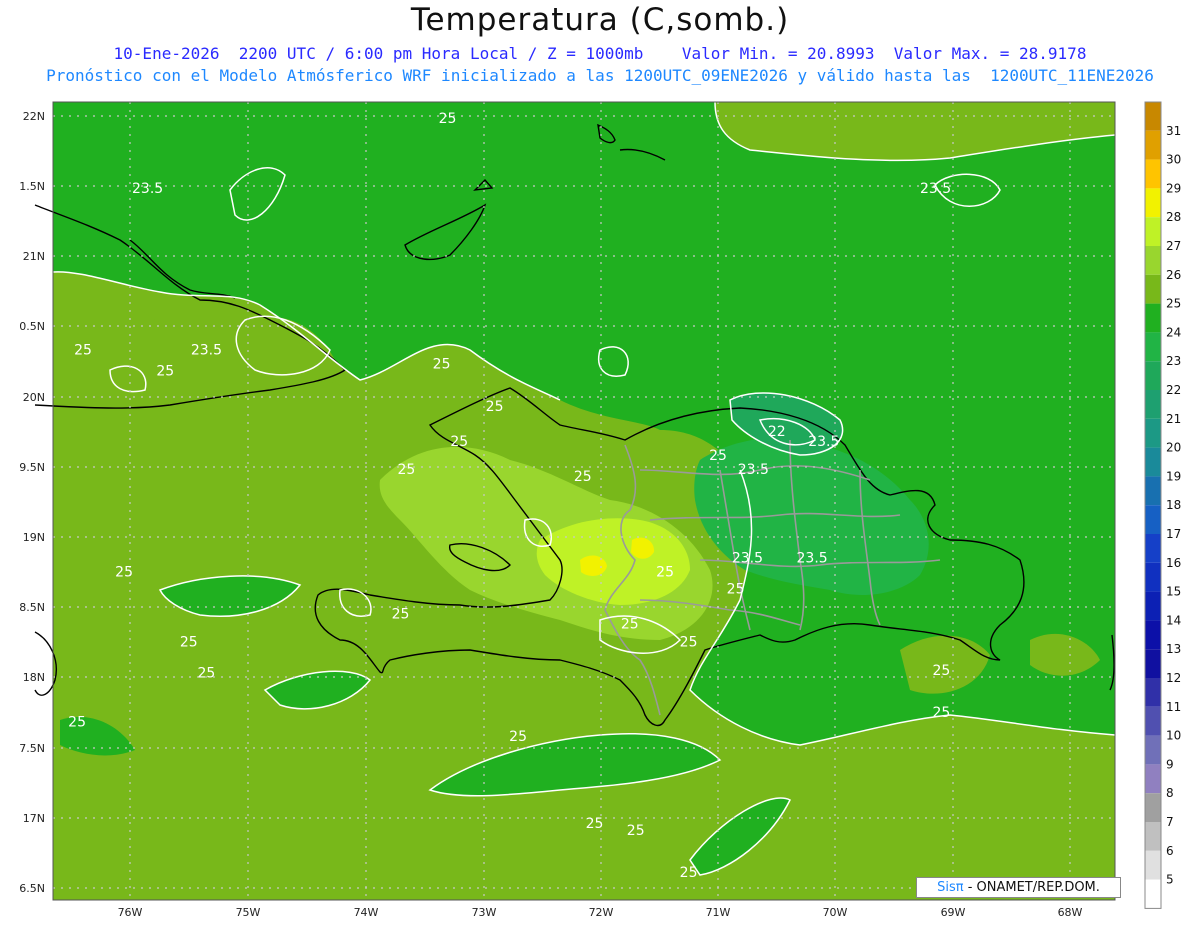 The width and height of the screenshot is (1200, 927). What do you see at coordinates (1173, 275) in the screenshot?
I see `colorbar-label: 26` at bounding box center [1173, 275].